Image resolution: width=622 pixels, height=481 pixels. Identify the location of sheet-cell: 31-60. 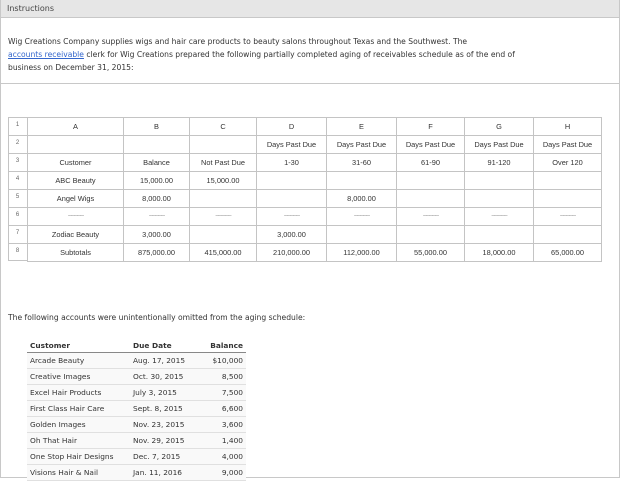
(361, 162).